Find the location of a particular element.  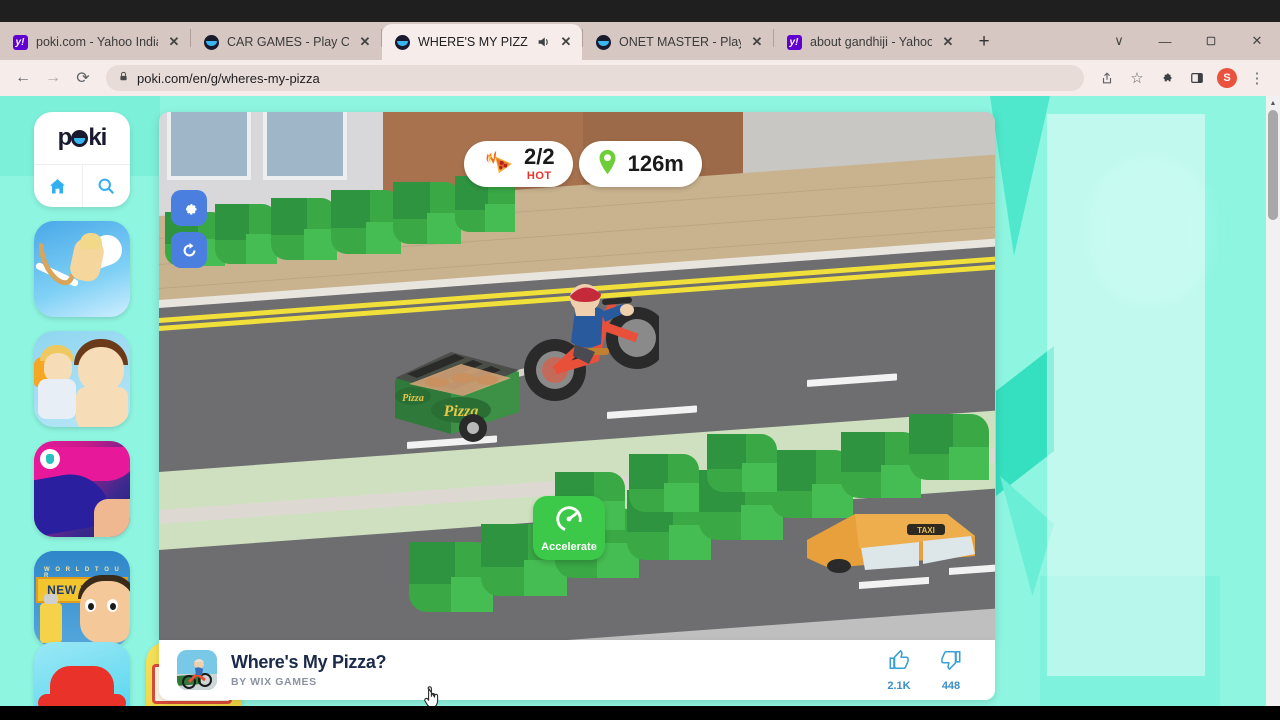

share-icon is located at coordinates (1107, 78).